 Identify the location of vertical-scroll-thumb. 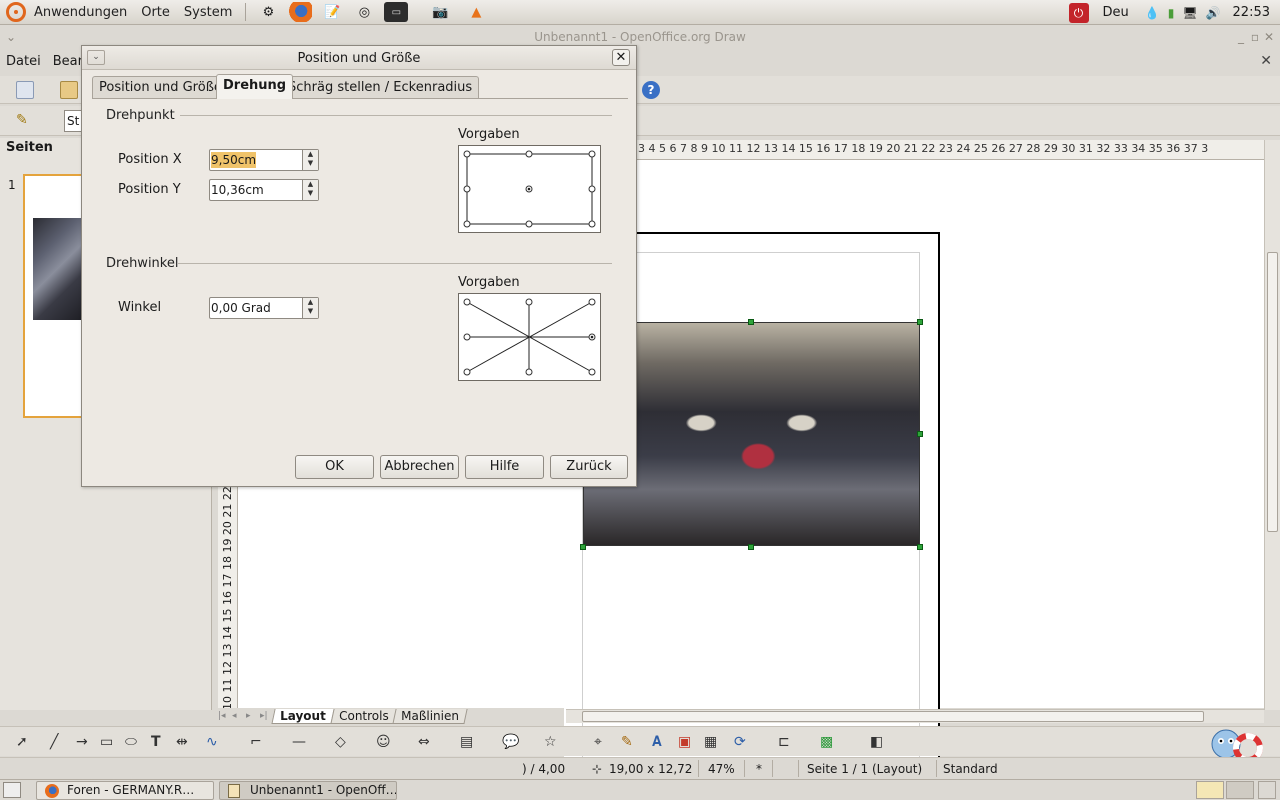
(1272, 392).